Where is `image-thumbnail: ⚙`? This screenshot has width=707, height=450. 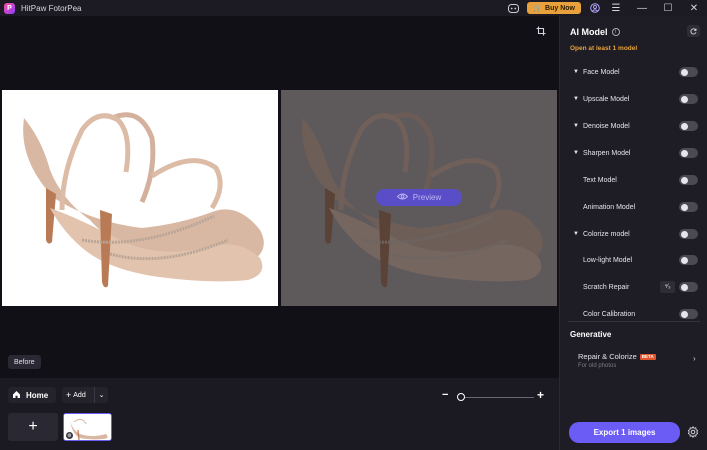
image-thumbnail: ⚙ is located at coordinates (87, 427).